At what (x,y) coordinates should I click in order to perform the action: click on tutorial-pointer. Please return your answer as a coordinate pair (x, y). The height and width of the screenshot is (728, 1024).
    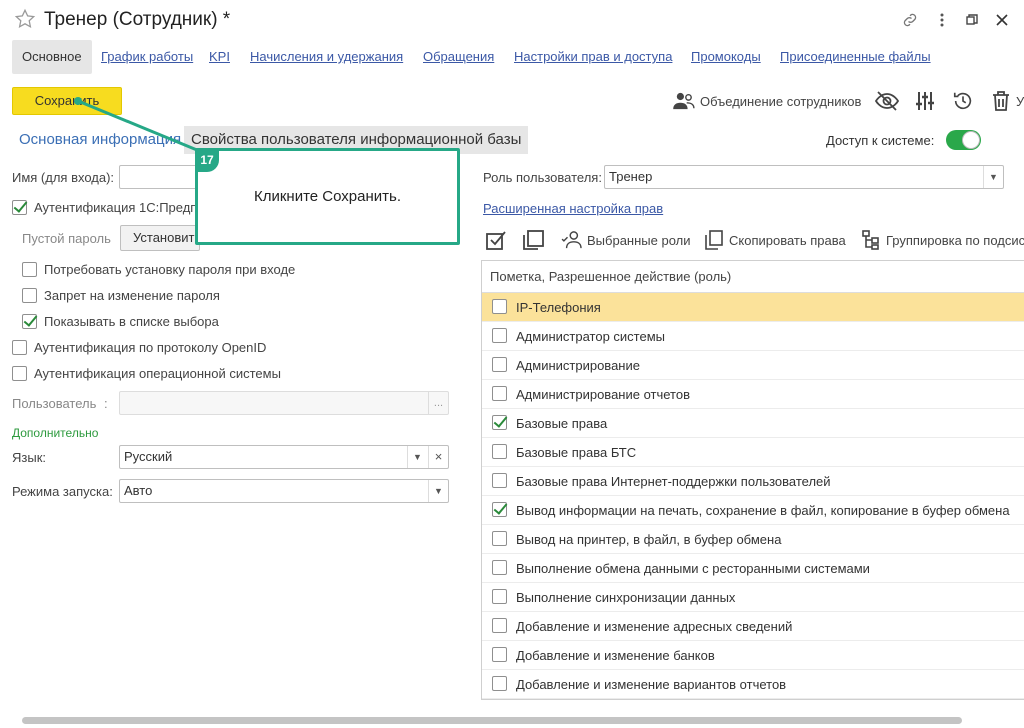
    Looking at the image, I should click on (136, 124).